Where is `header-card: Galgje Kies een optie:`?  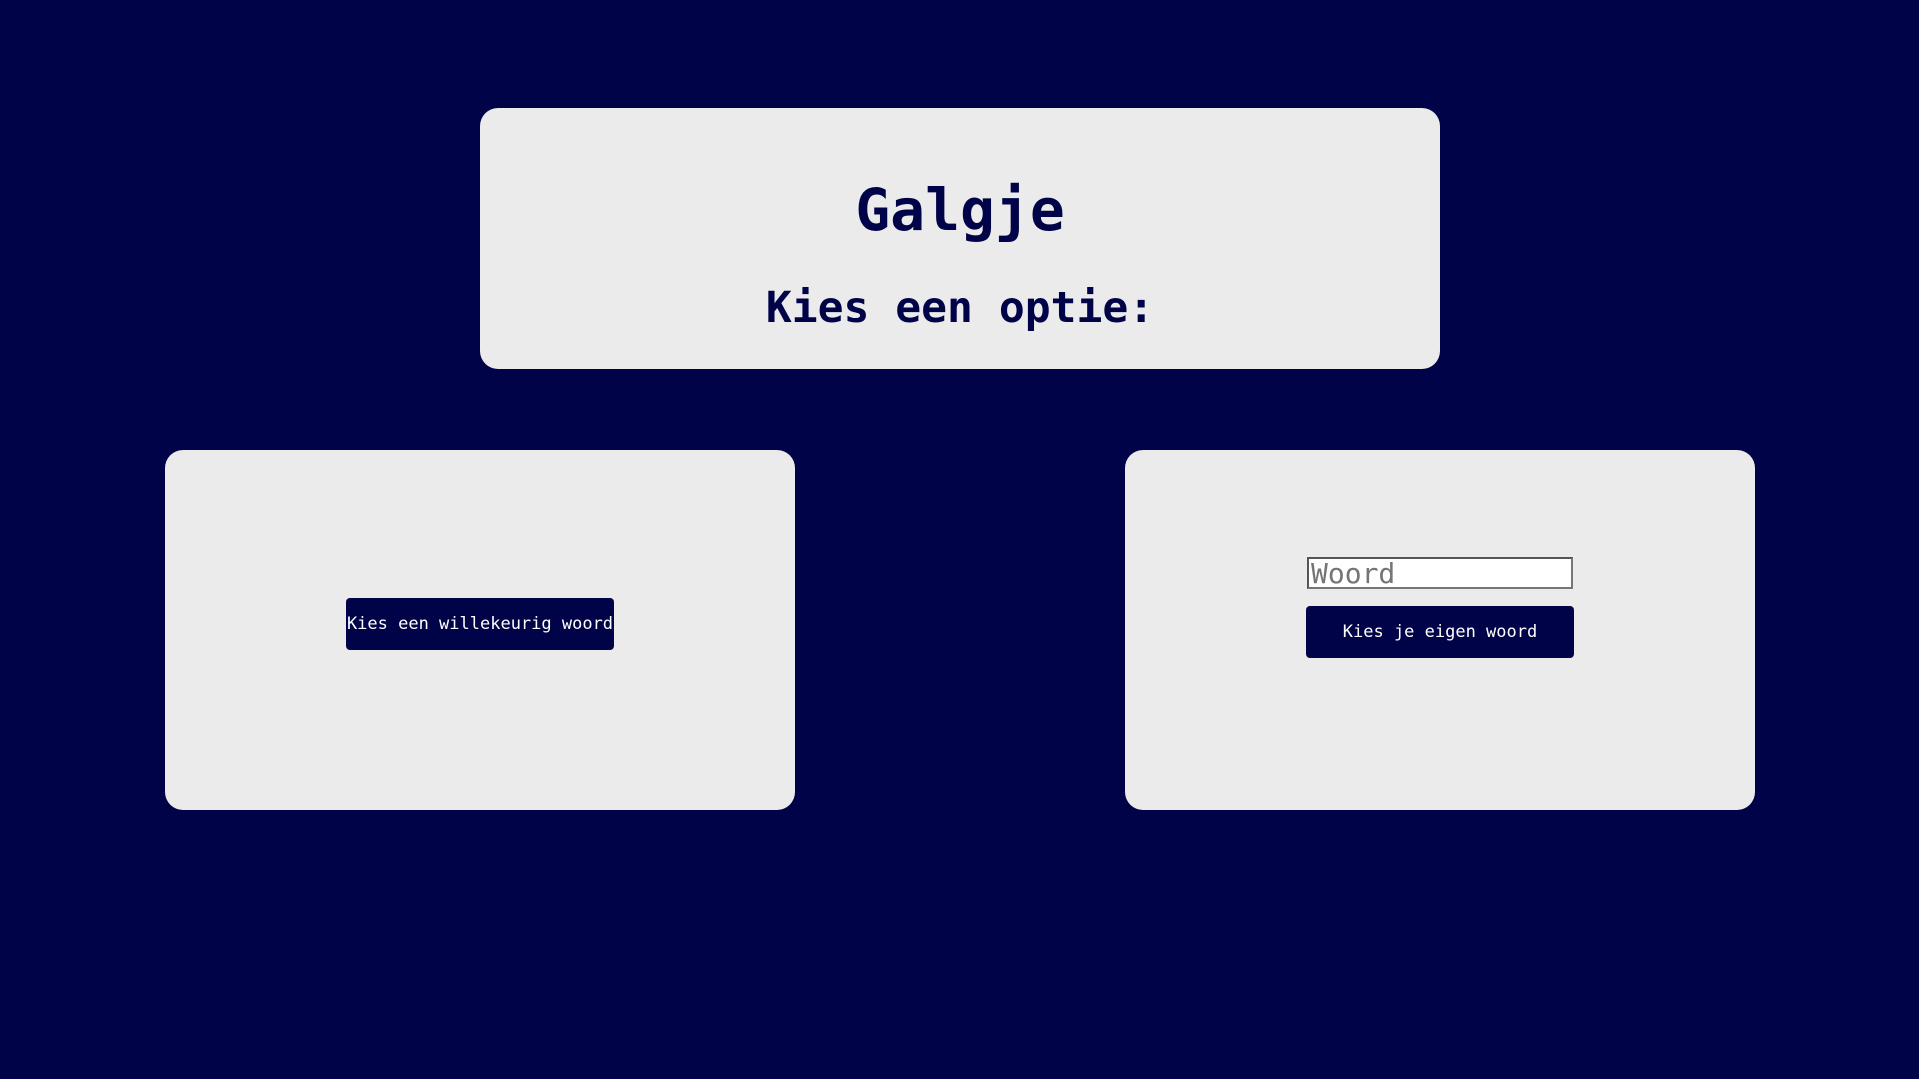
header-card: Galgje Kies een optie: is located at coordinates (960, 238).